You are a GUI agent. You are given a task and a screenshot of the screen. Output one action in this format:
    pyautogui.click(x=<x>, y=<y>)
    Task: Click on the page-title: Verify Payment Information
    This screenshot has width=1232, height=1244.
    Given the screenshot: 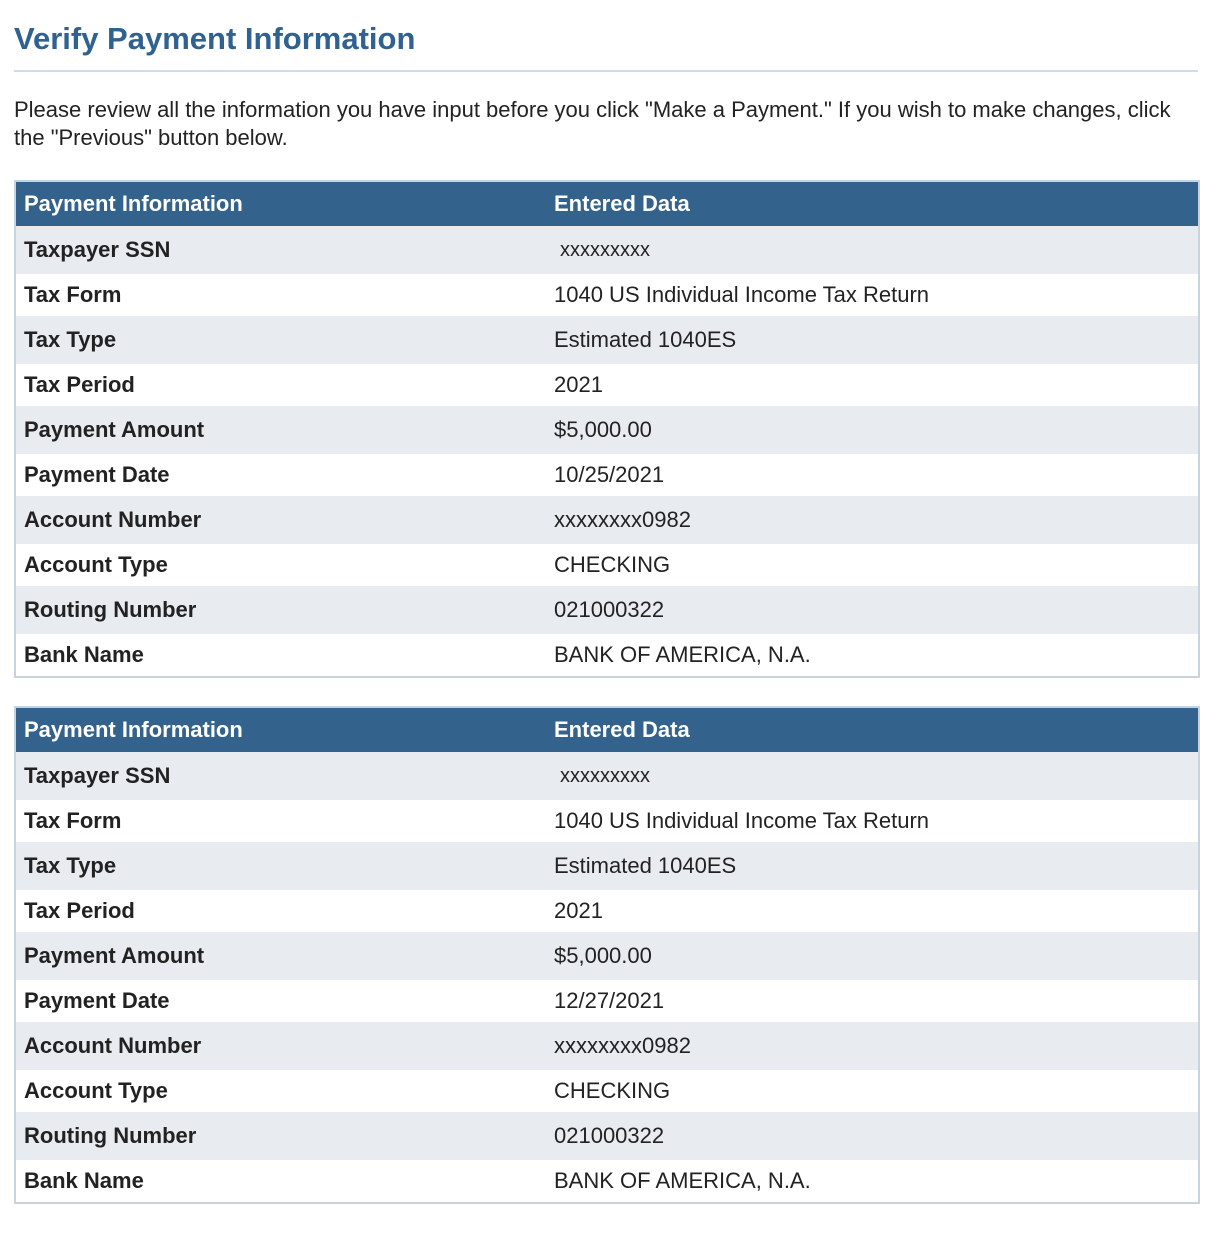 What is the action you would take?
    pyautogui.click(x=215, y=38)
    